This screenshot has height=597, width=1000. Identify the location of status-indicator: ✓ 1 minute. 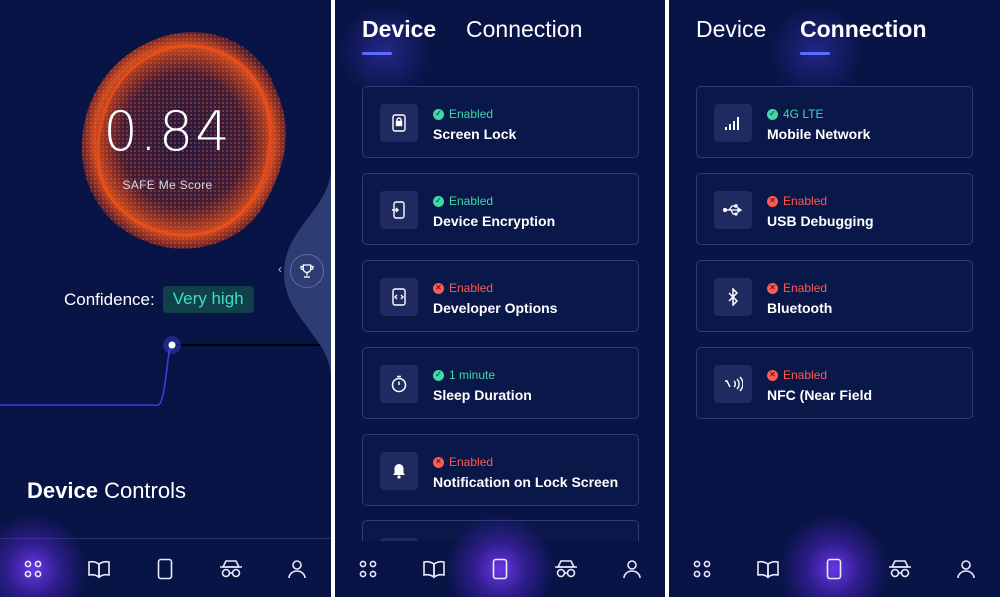
(464, 375).